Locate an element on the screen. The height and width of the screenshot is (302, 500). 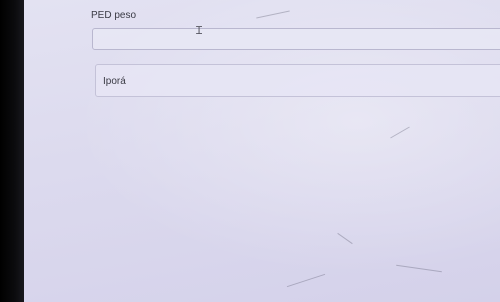
text-cursor-icon: Ɪ is located at coordinates (199, 30).